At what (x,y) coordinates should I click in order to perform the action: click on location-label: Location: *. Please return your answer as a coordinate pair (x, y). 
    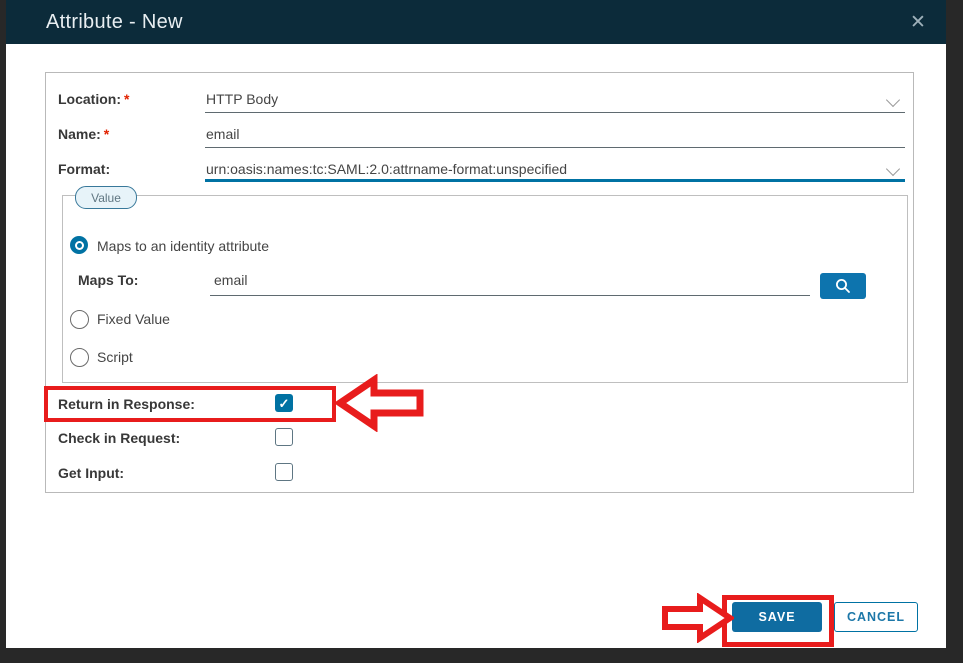
    Looking at the image, I should click on (94, 99).